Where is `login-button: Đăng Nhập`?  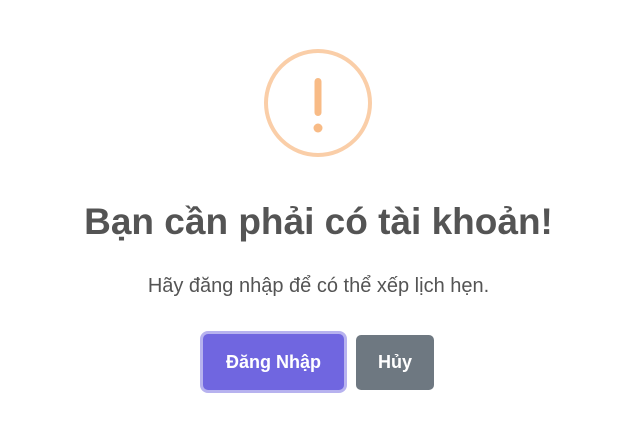
login-button: Đăng Nhập is located at coordinates (273, 362).